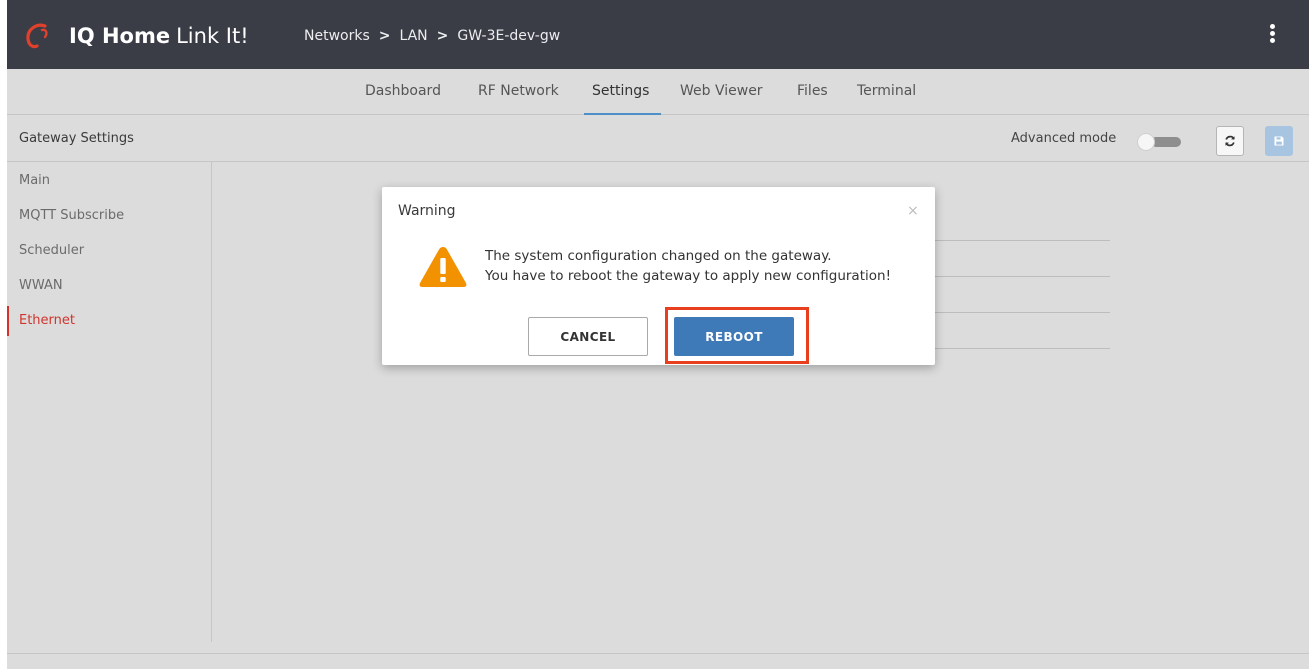  I want to click on reboot-button: REBOOT, so click(734, 336).